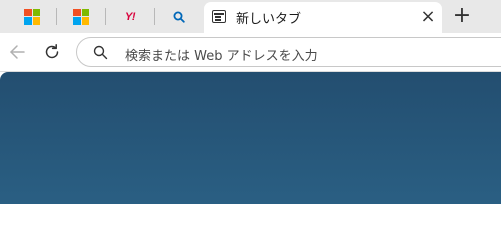 The height and width of the screenshot is (240, 501). I want to click on back-button, so click(17, 52).